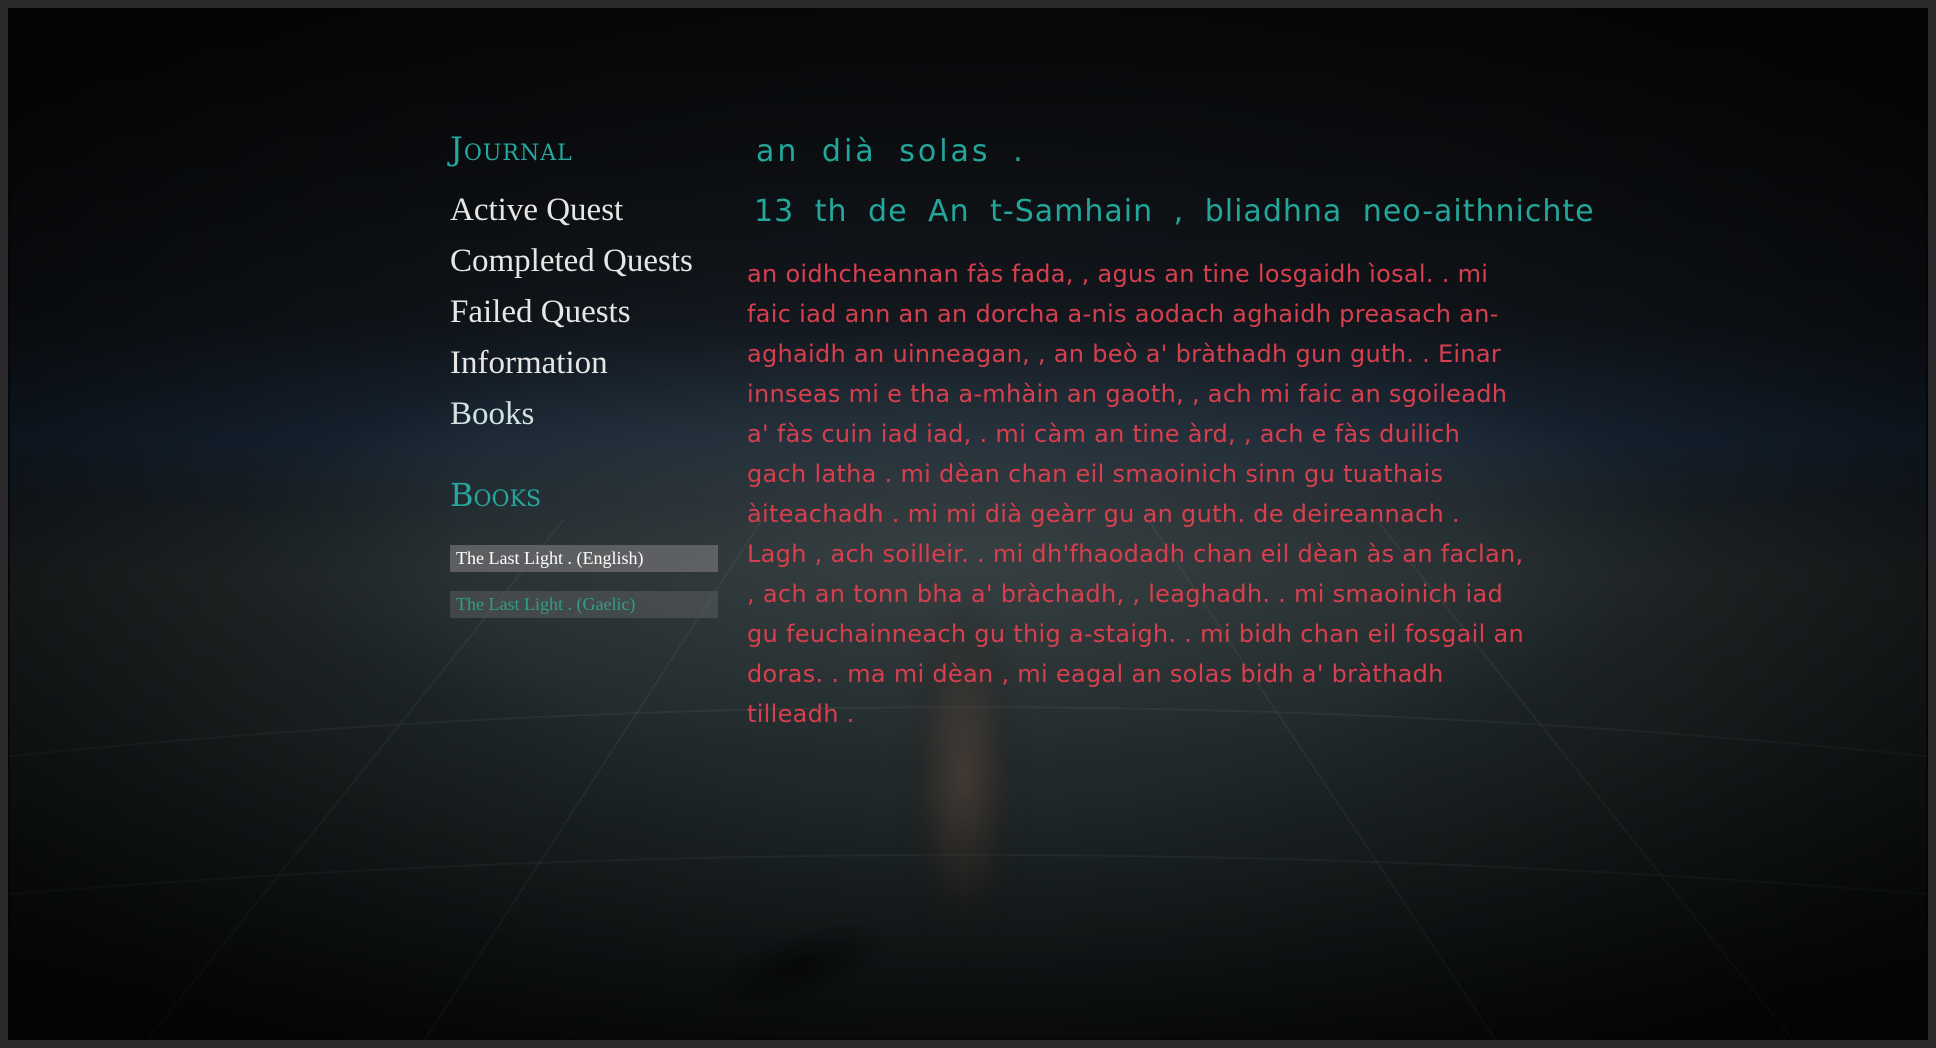 The image size is (1936, 1048). I want to click on journal-title: Journal, so click(511, 149).